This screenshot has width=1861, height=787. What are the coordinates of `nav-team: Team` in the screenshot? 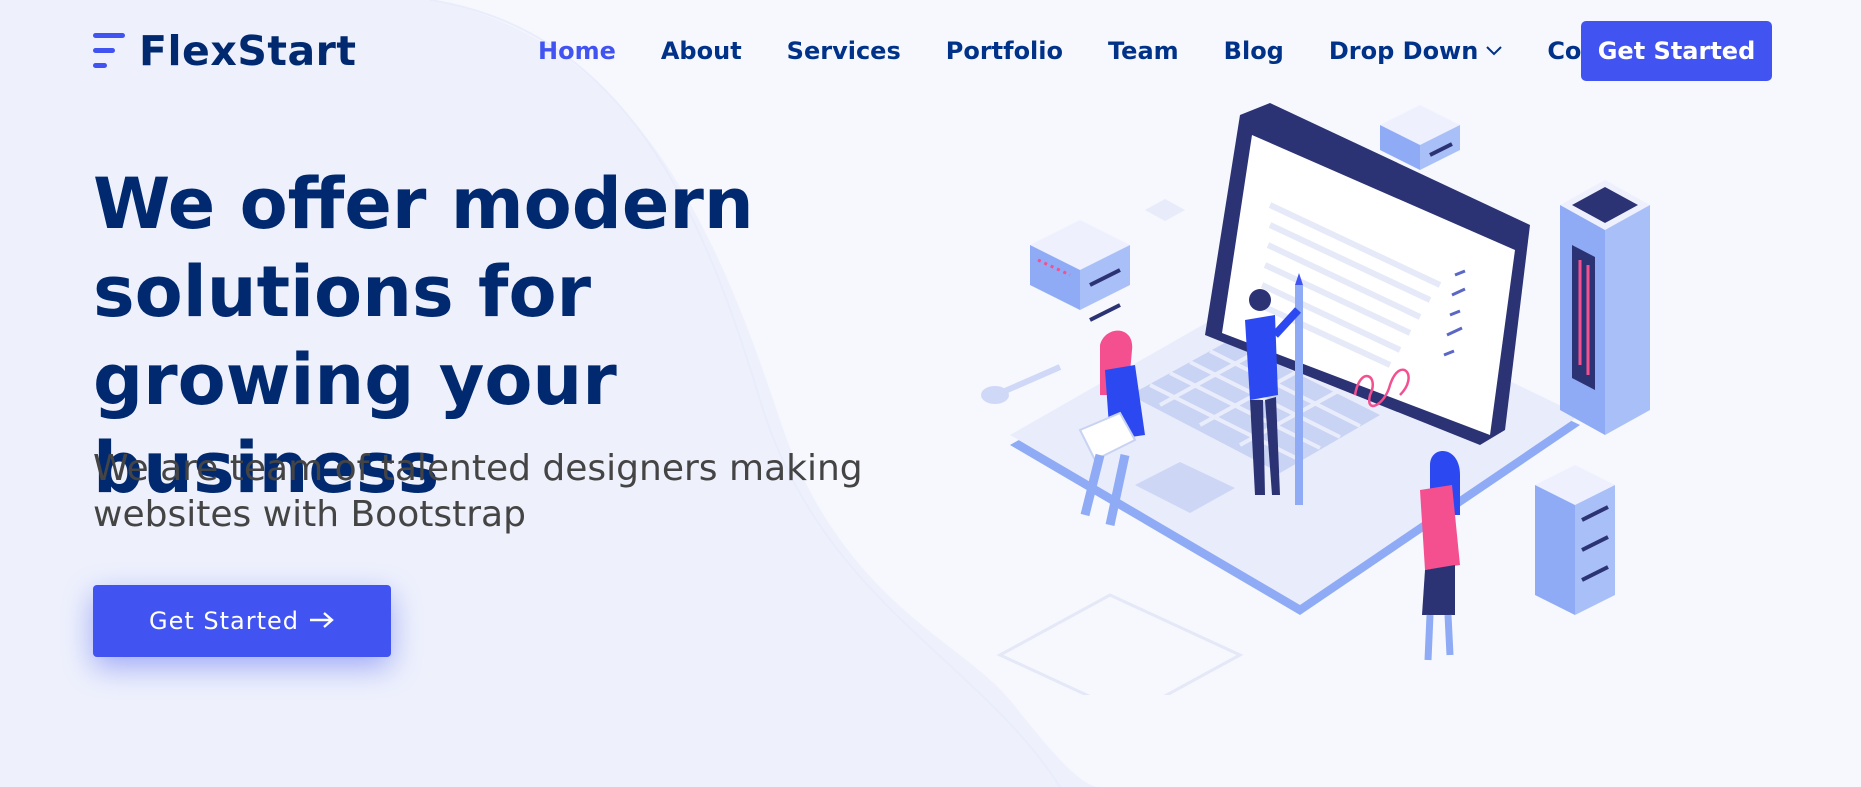 It's located at (1143, 51).